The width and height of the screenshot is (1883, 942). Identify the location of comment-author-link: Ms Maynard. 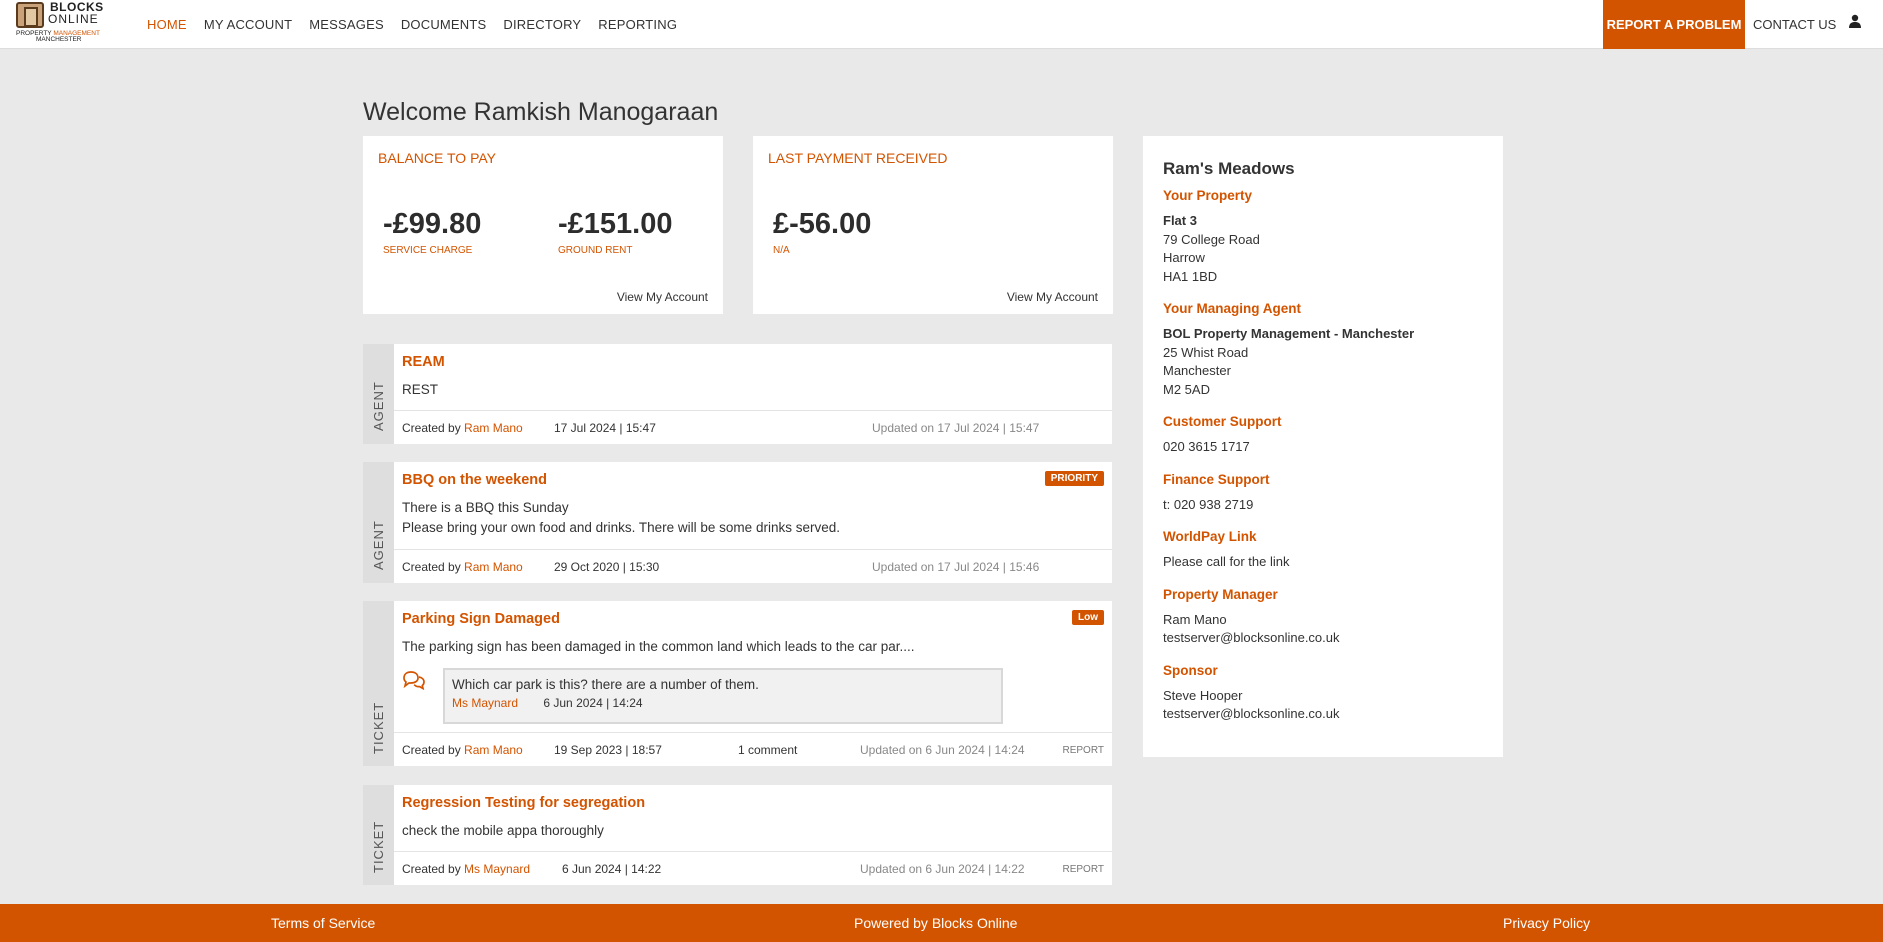
(485, 703).